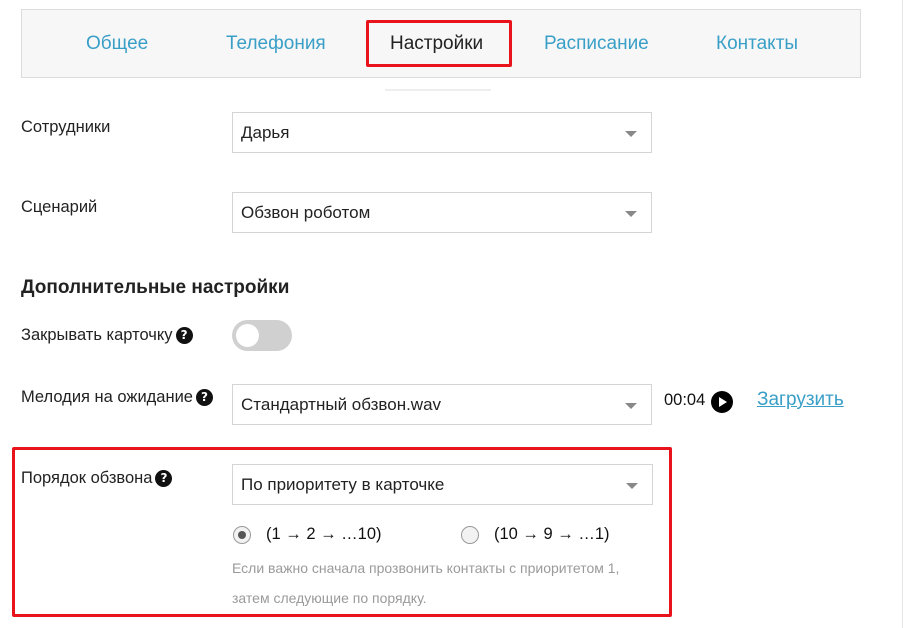 The width and height of the screenshot is (905, 628). What do you see at coordinates (438, 90) in the screenshot?
I see `active-tab-indicator` at bounding box center [438, 90].